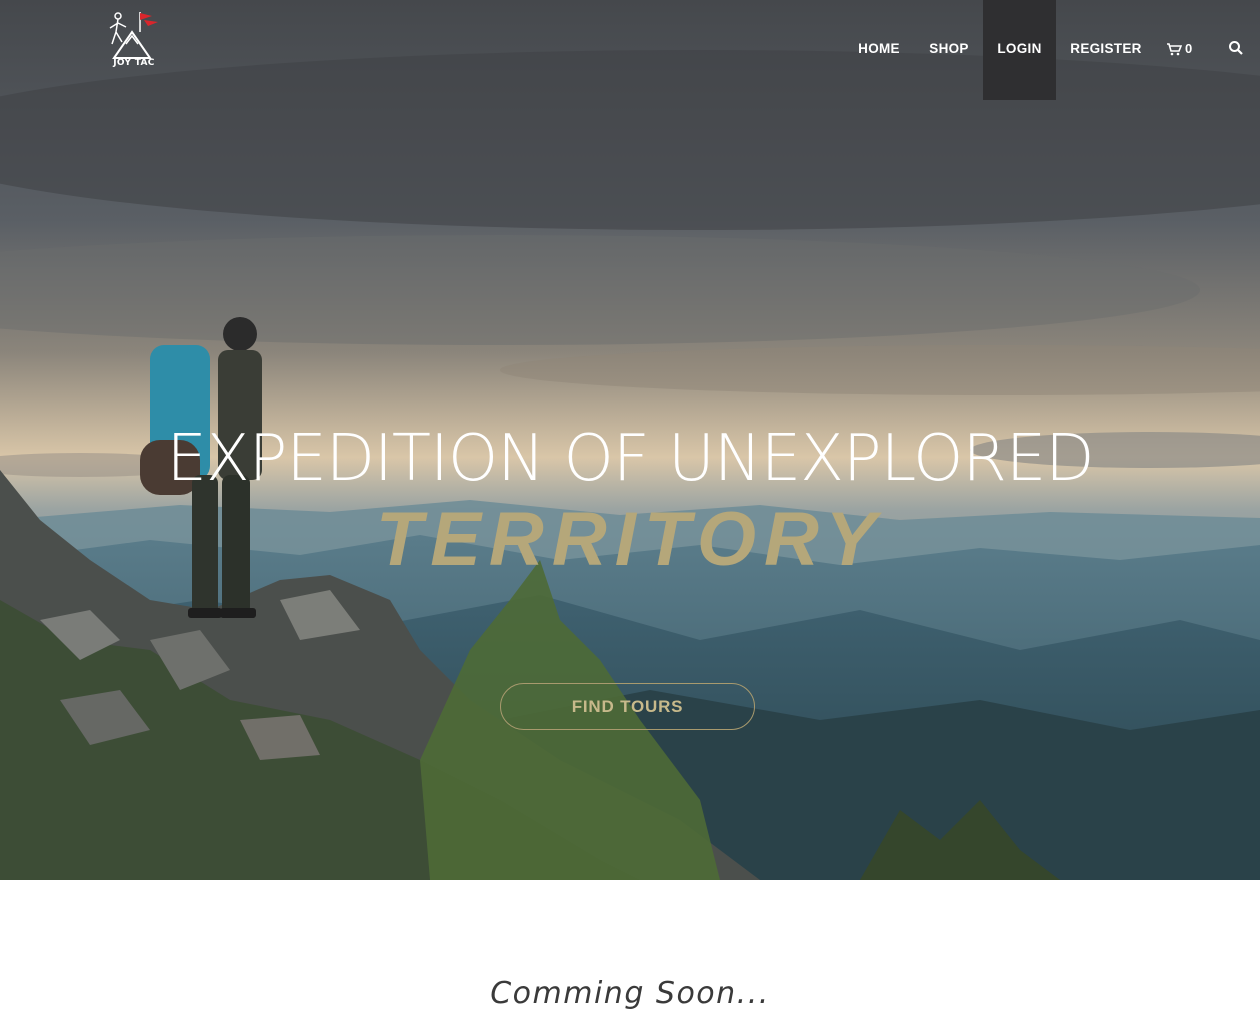 Image resolution: width=1260 pixels, height=1029 pixels. I want to click on hero-headline-text: EXPEDITION OF UNEXPLORED, so click(630, 459).